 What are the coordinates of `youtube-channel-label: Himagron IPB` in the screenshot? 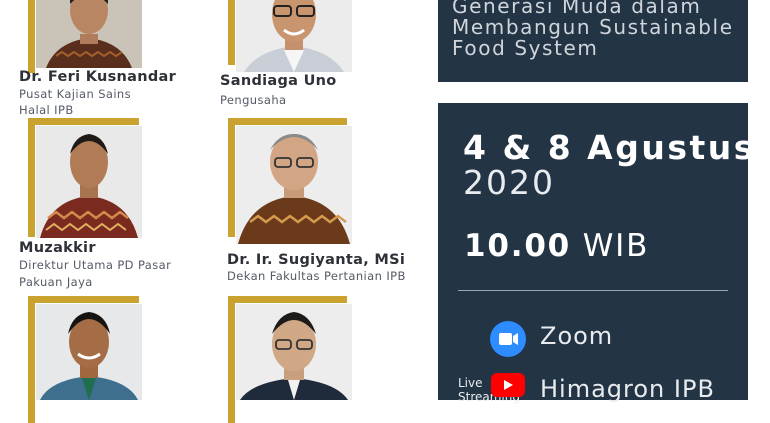 It's located at (627, 389).